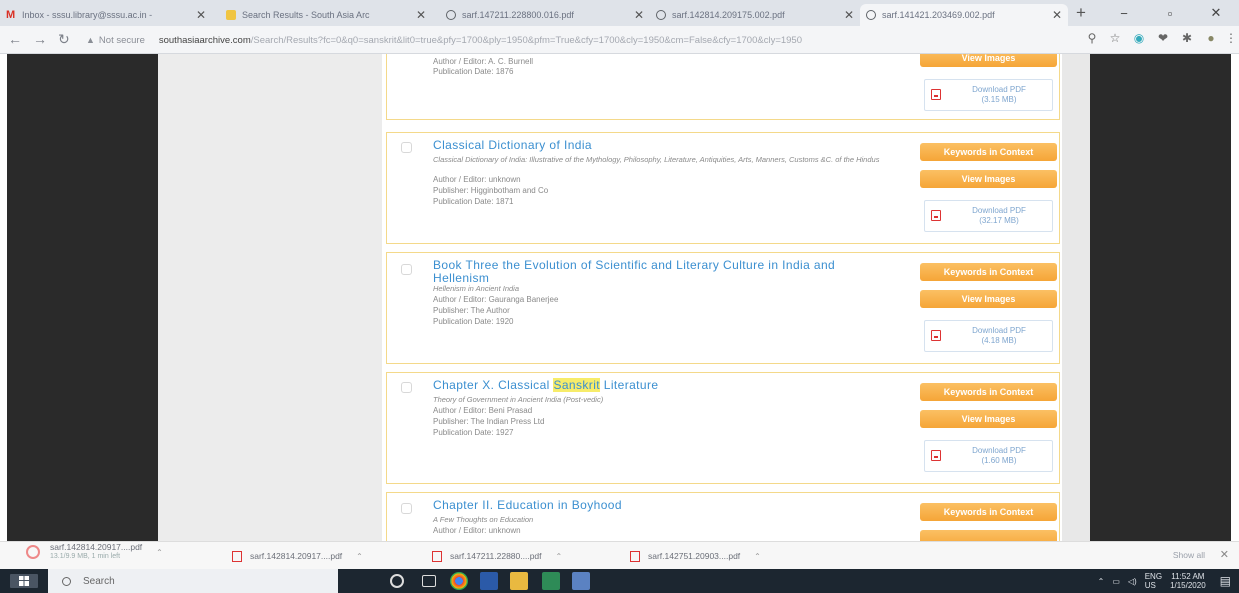 This screenshot has height=593, width=1239. What do you see at coordinates (663, 505) in the screenshot?
I see `result-title-link: Chapter II. Education in Boyhood` at bounding box center [663, 505].